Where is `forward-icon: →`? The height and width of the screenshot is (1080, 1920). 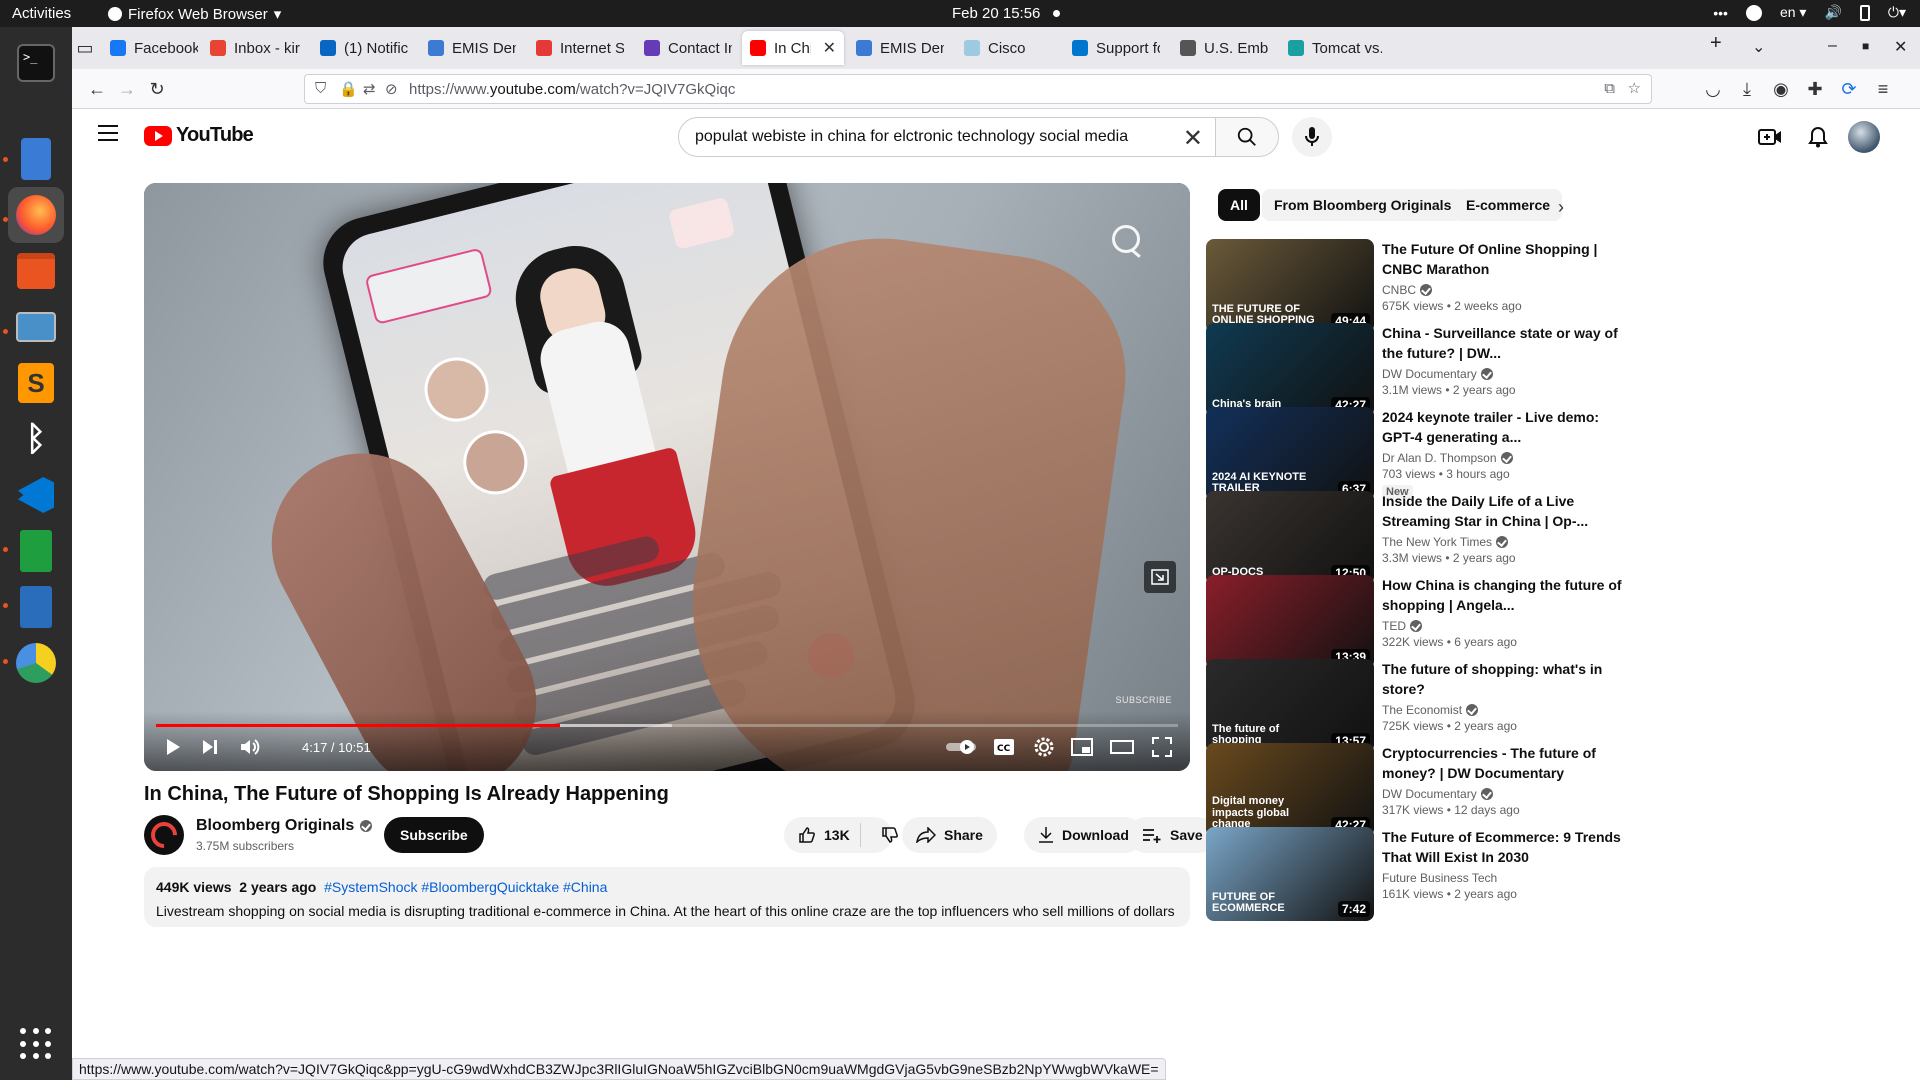 forward-icon: → is located at coordinates (127, 89).